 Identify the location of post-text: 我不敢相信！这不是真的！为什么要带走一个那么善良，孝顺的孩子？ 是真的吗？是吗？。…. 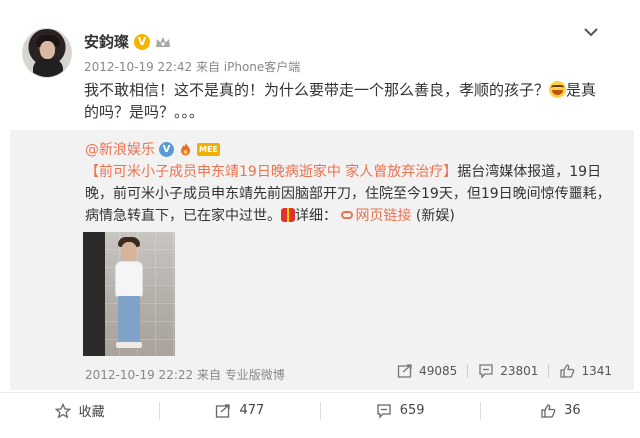
(344, 101).